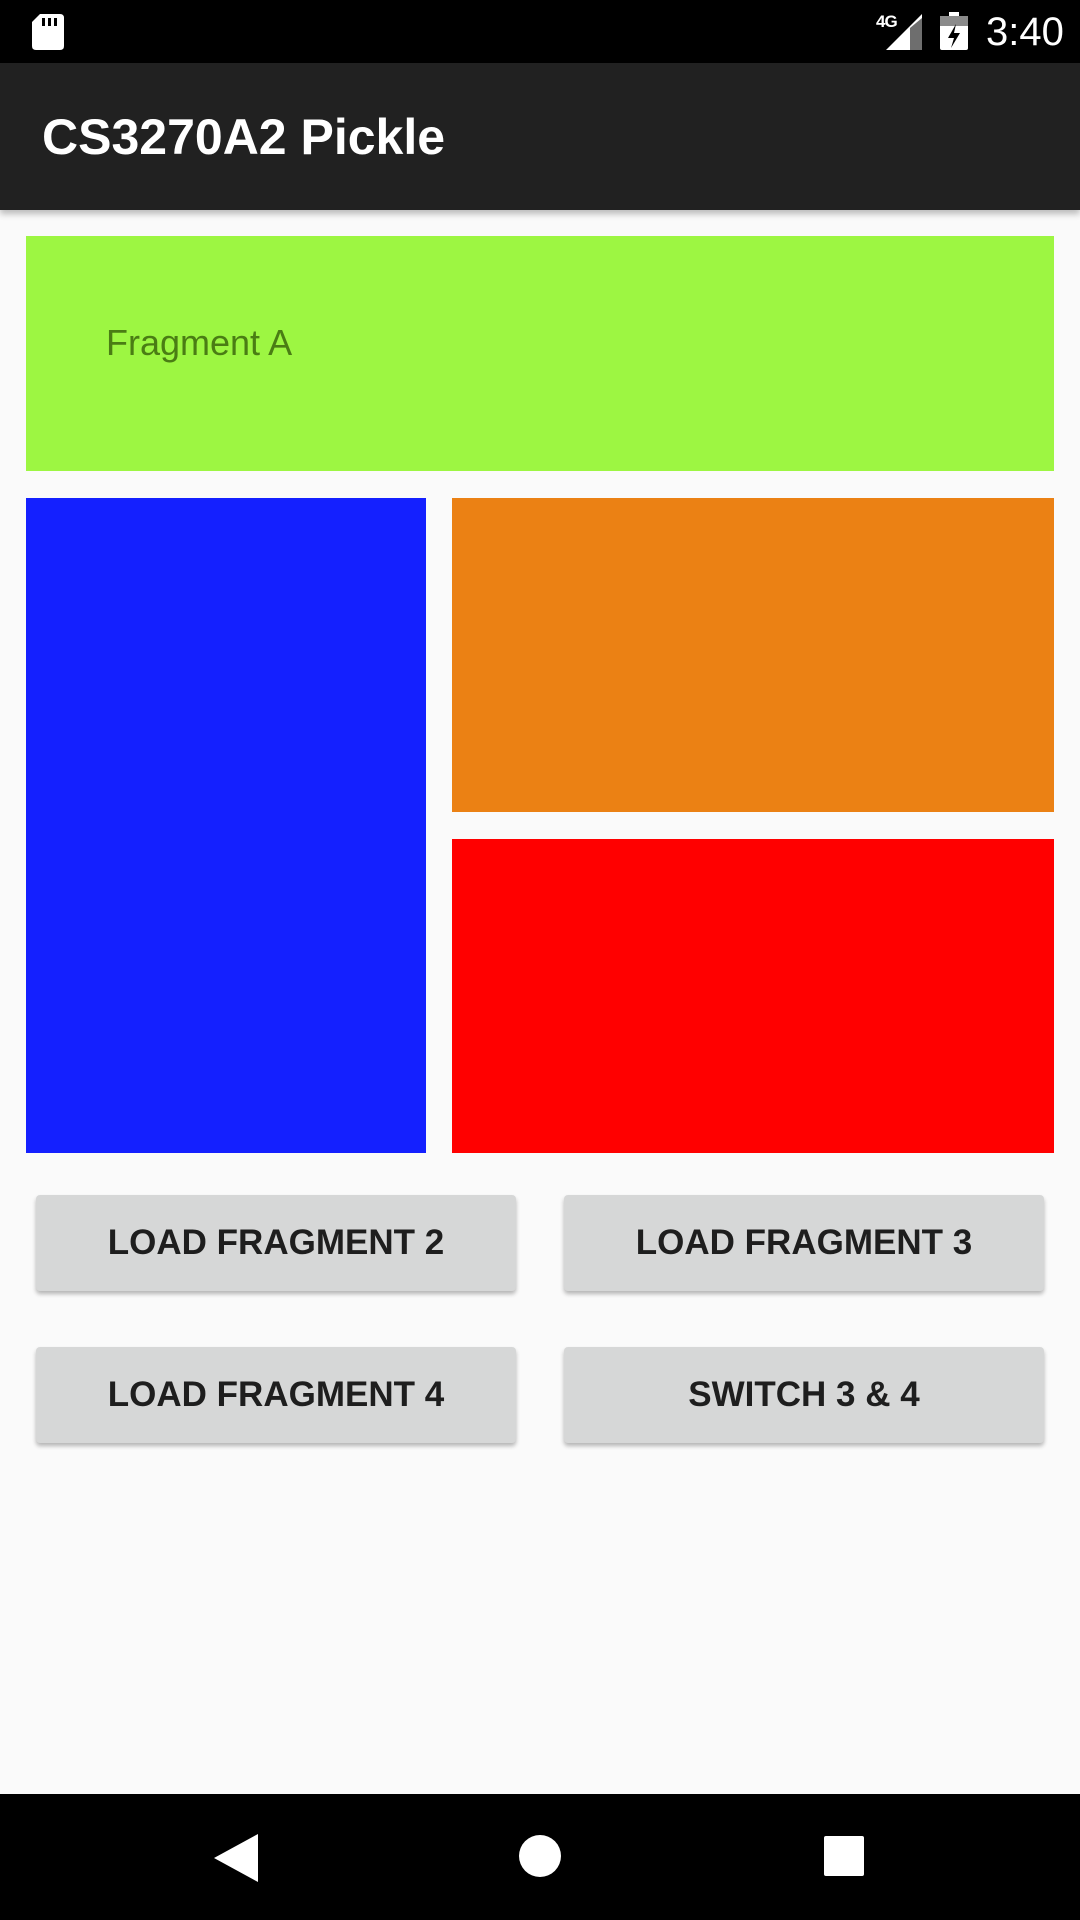 This screenshot has width=1080, height=1920. I want to click on battery-charging-icon, so click(954, 31).